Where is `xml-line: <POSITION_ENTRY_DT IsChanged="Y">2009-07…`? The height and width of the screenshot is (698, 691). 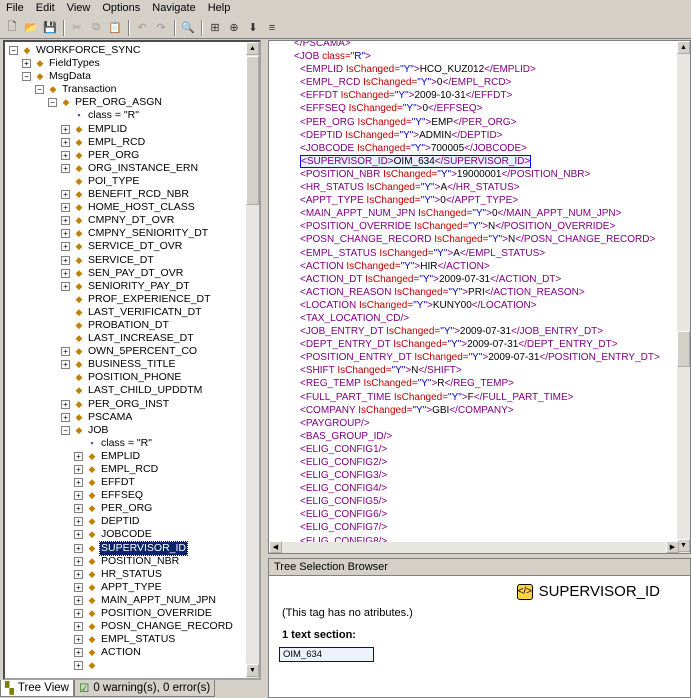 xml-line: <POSITION_ENTRY_DT IsChanged="Y">2009-07… is located at coordinates (486, 357).